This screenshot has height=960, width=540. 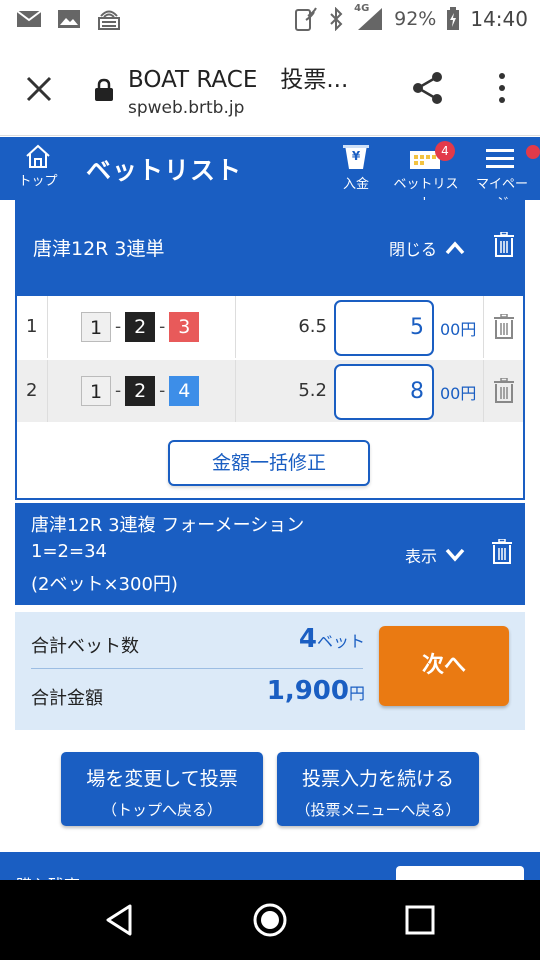 What do you see at coordinates (270, 248) in the screenshot?
I see `bet-group-header: 唐津12R 3連単 閉じる` at bounding box center [270, 248].